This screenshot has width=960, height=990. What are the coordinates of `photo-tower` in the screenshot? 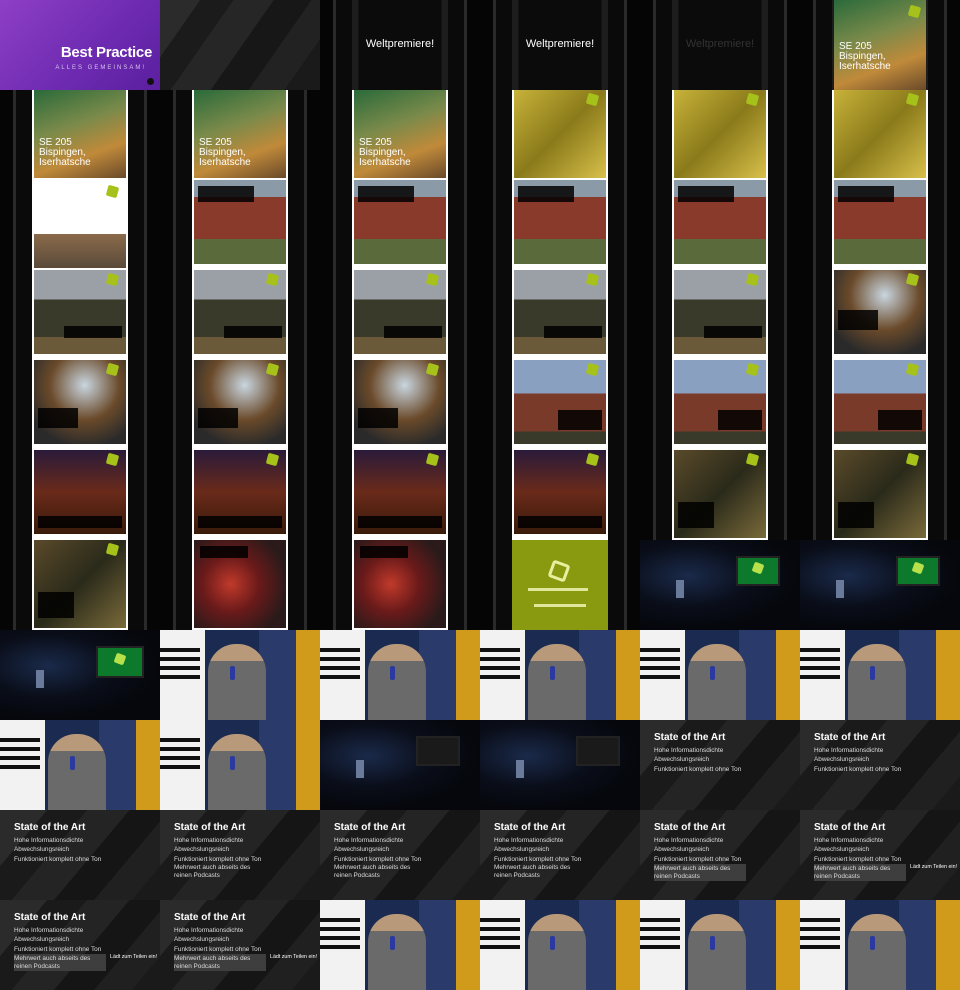 It's located at (880, 402).